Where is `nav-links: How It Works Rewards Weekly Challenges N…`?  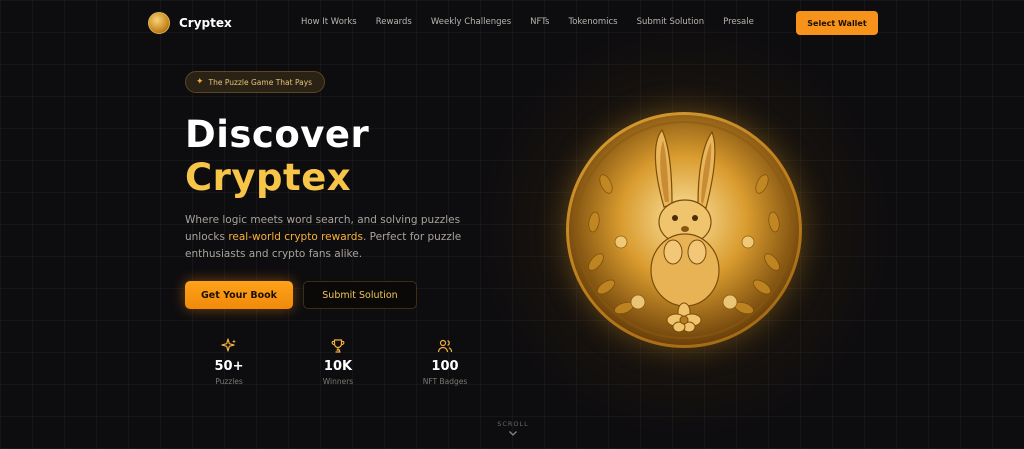
nav-links: How It Works Rewards Weekly Challenges N… is located at coordinates (537, 22).